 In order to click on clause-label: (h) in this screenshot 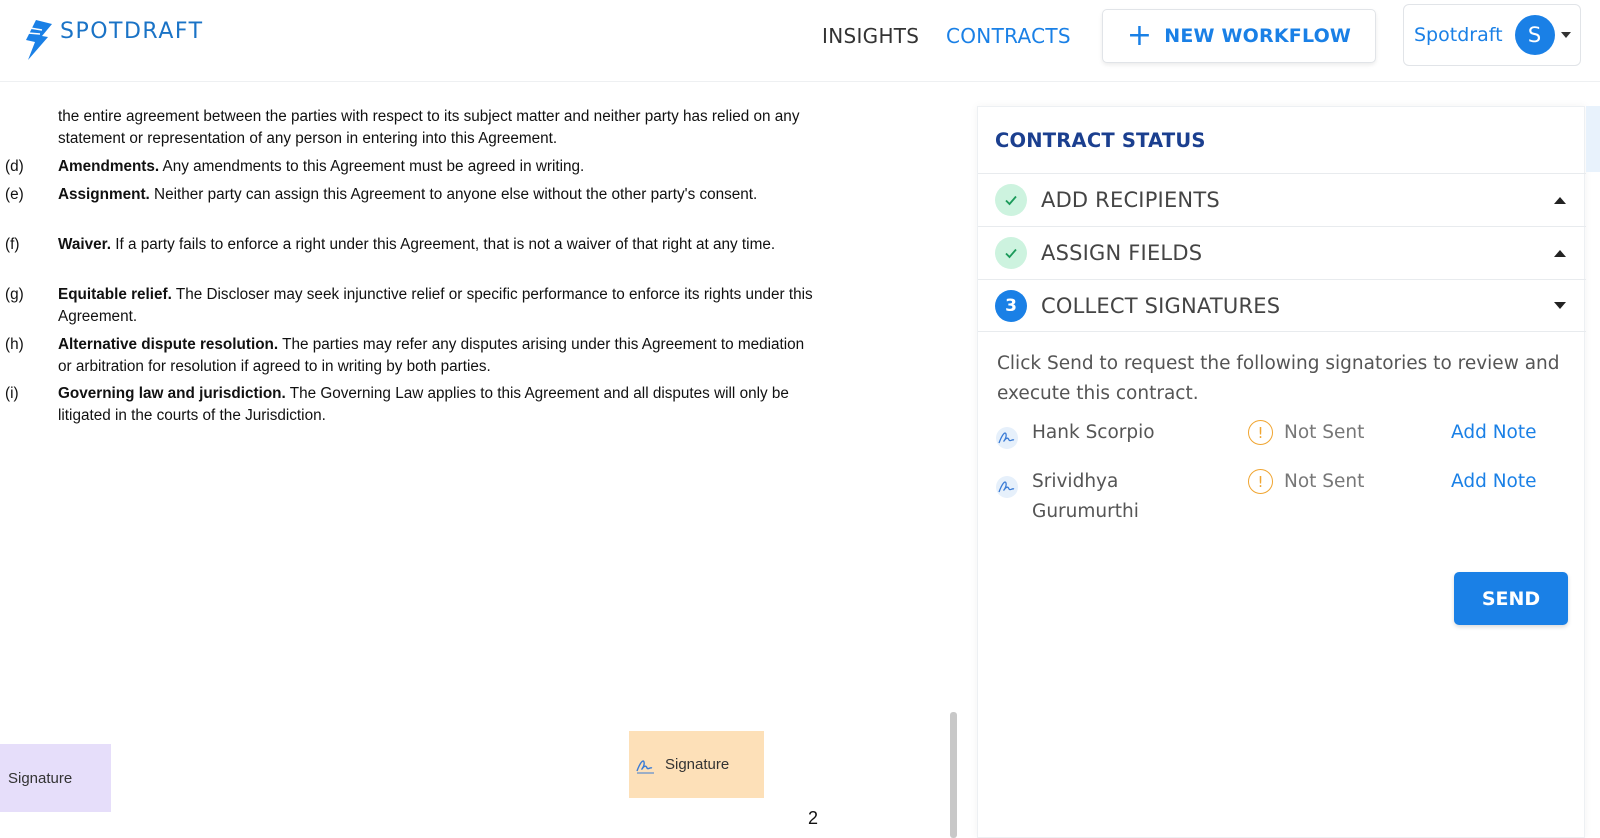, I will do `click(14, 344)`.